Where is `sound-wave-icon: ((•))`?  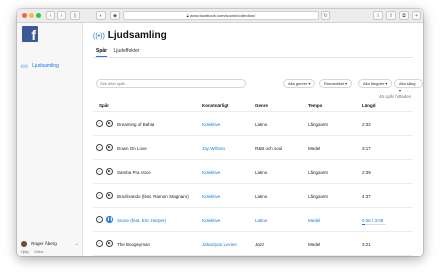
sound-wave-icon: ((•)) is located at coordinates (24, 65).